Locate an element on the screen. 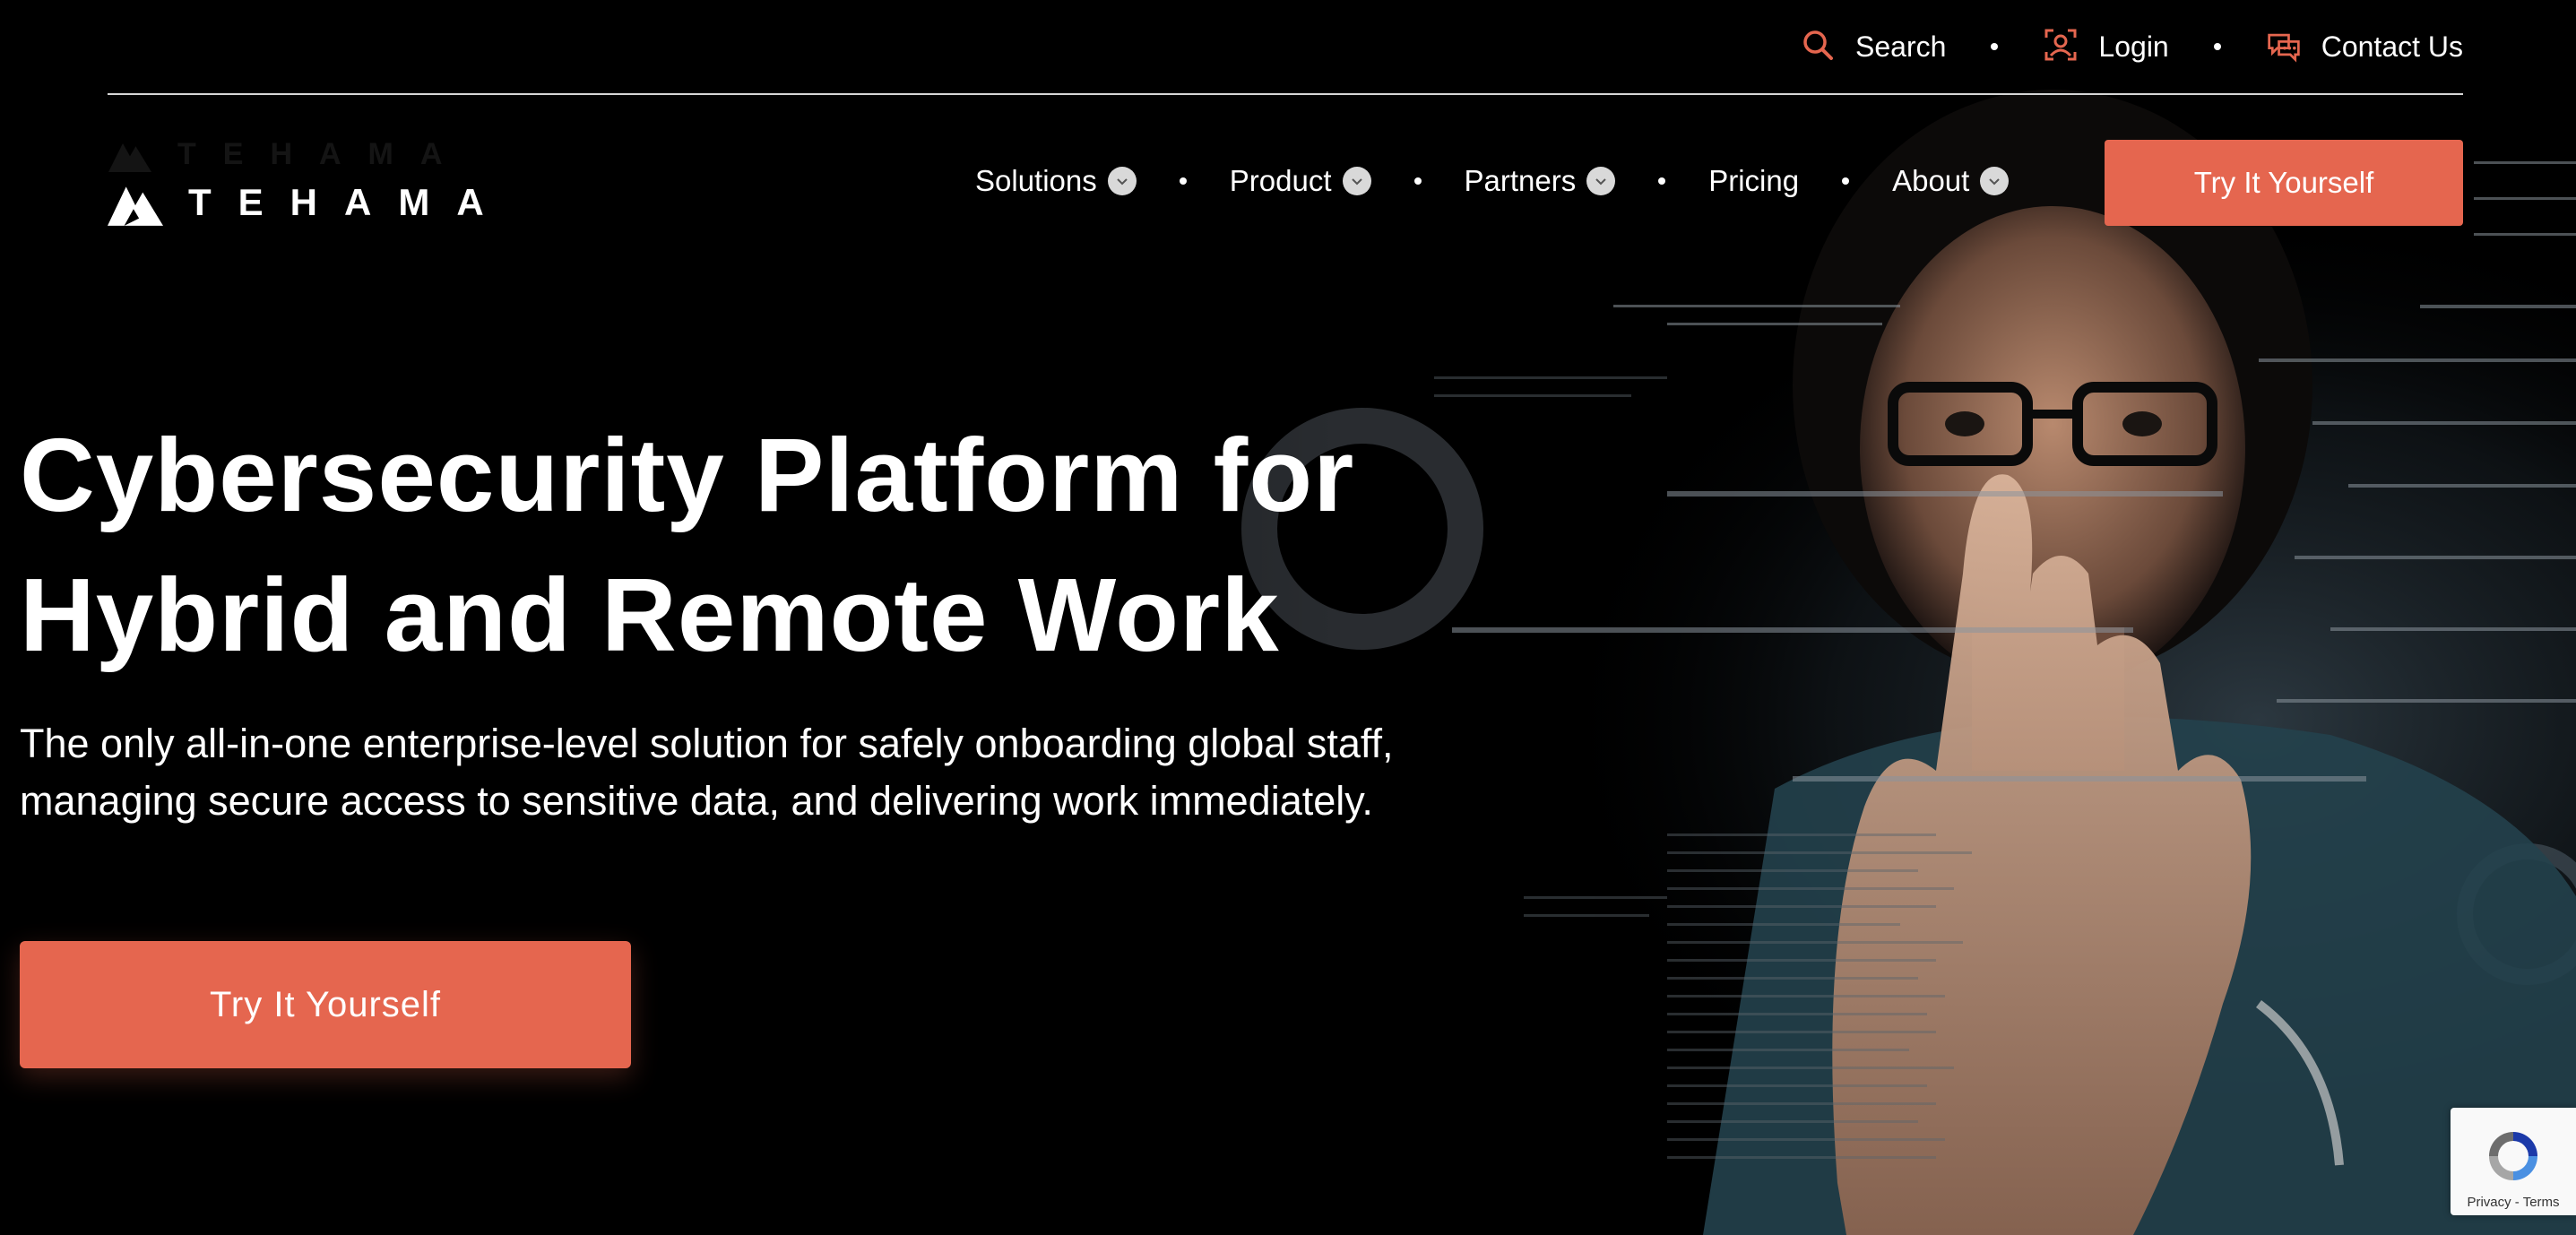 The height and width of the screenshot is (1235, 2576). recaptcha-terms-link: Terms is located at coordinates (2541, 1202).